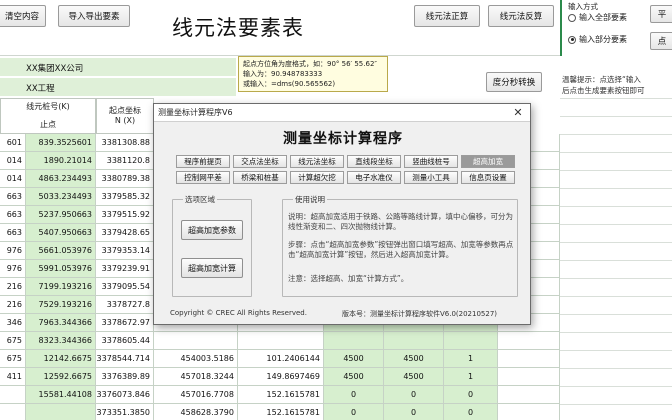 The height and width of the screenshot is (420, 672). I want to click on grid-cell: 1890.21014, so click(61, 161).